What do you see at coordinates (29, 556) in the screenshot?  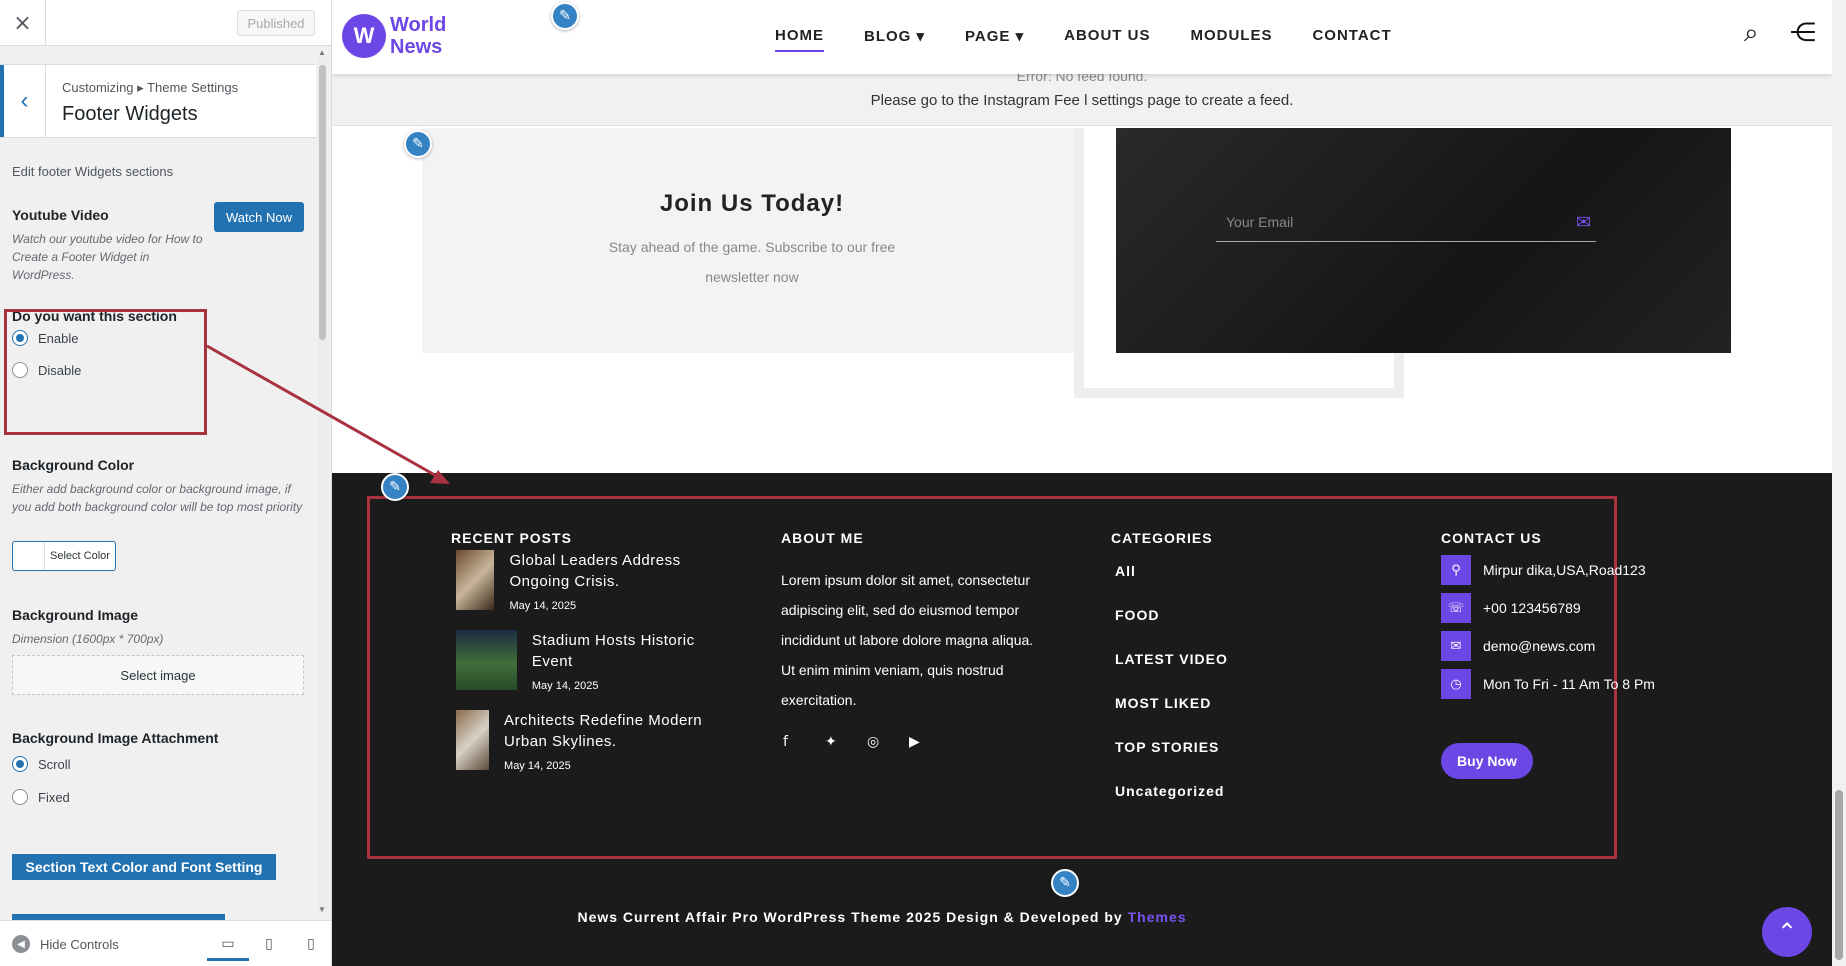 I see `color-swatch` at bounding box center [29, 556].